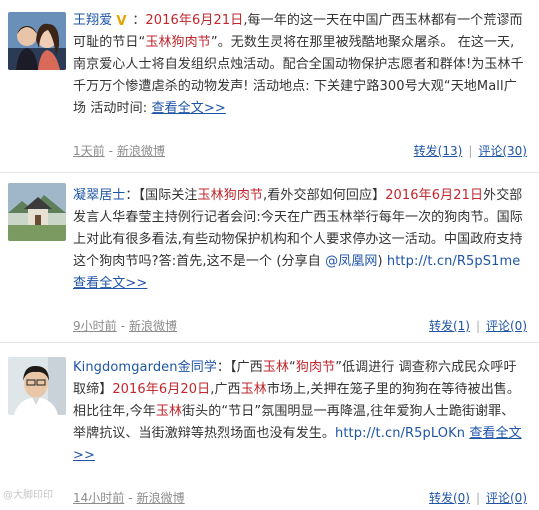 This screenshot has height=510, width=539. I want to click on repost-button: 转发(13), so click(438, 151).